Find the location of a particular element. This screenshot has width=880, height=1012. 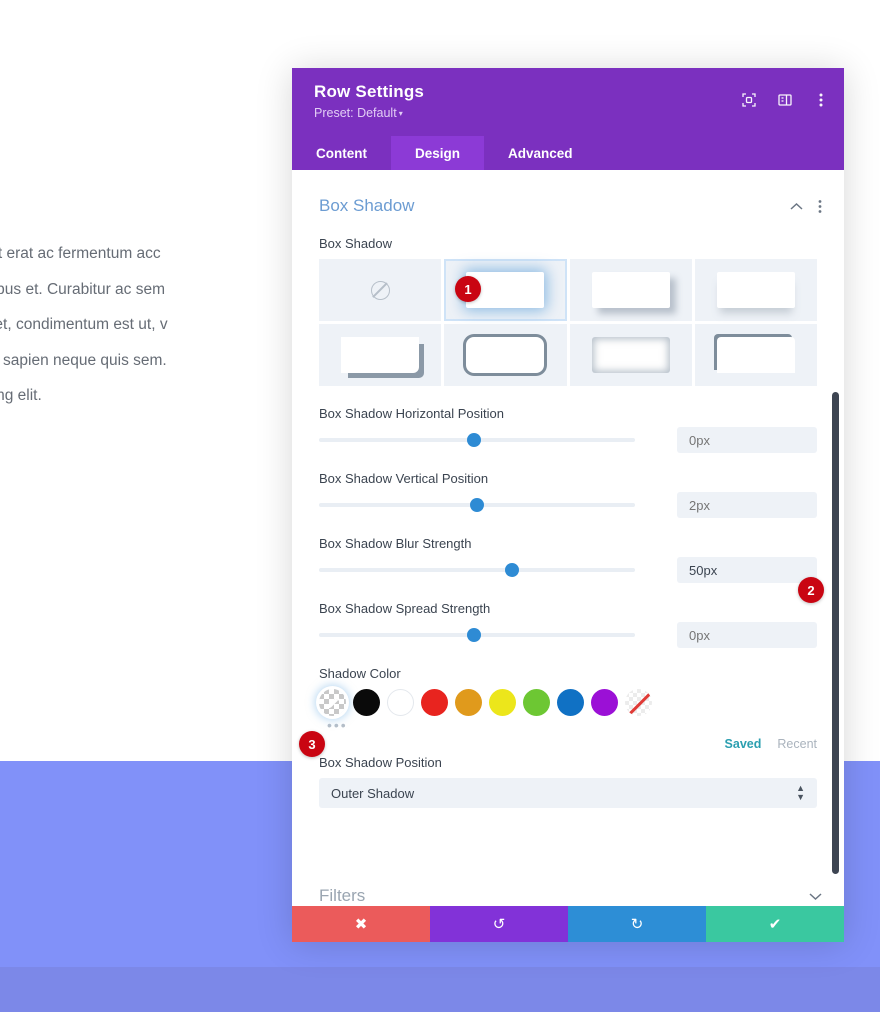

slider-track is located at coordinates (477, 570).